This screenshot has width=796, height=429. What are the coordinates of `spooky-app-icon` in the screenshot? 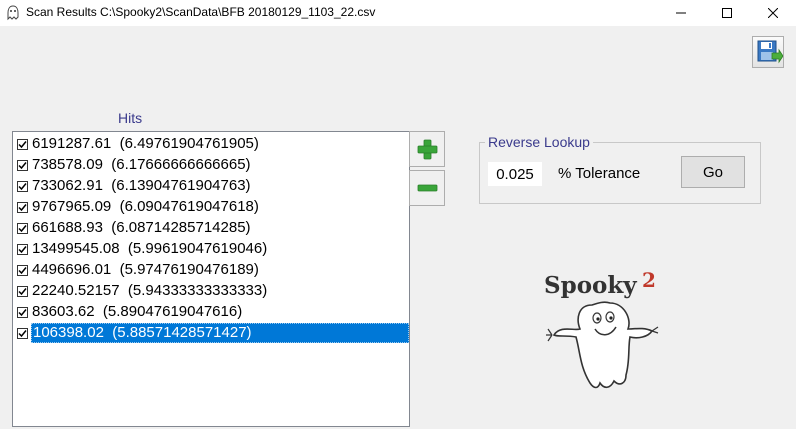 It's located at (13, 13).